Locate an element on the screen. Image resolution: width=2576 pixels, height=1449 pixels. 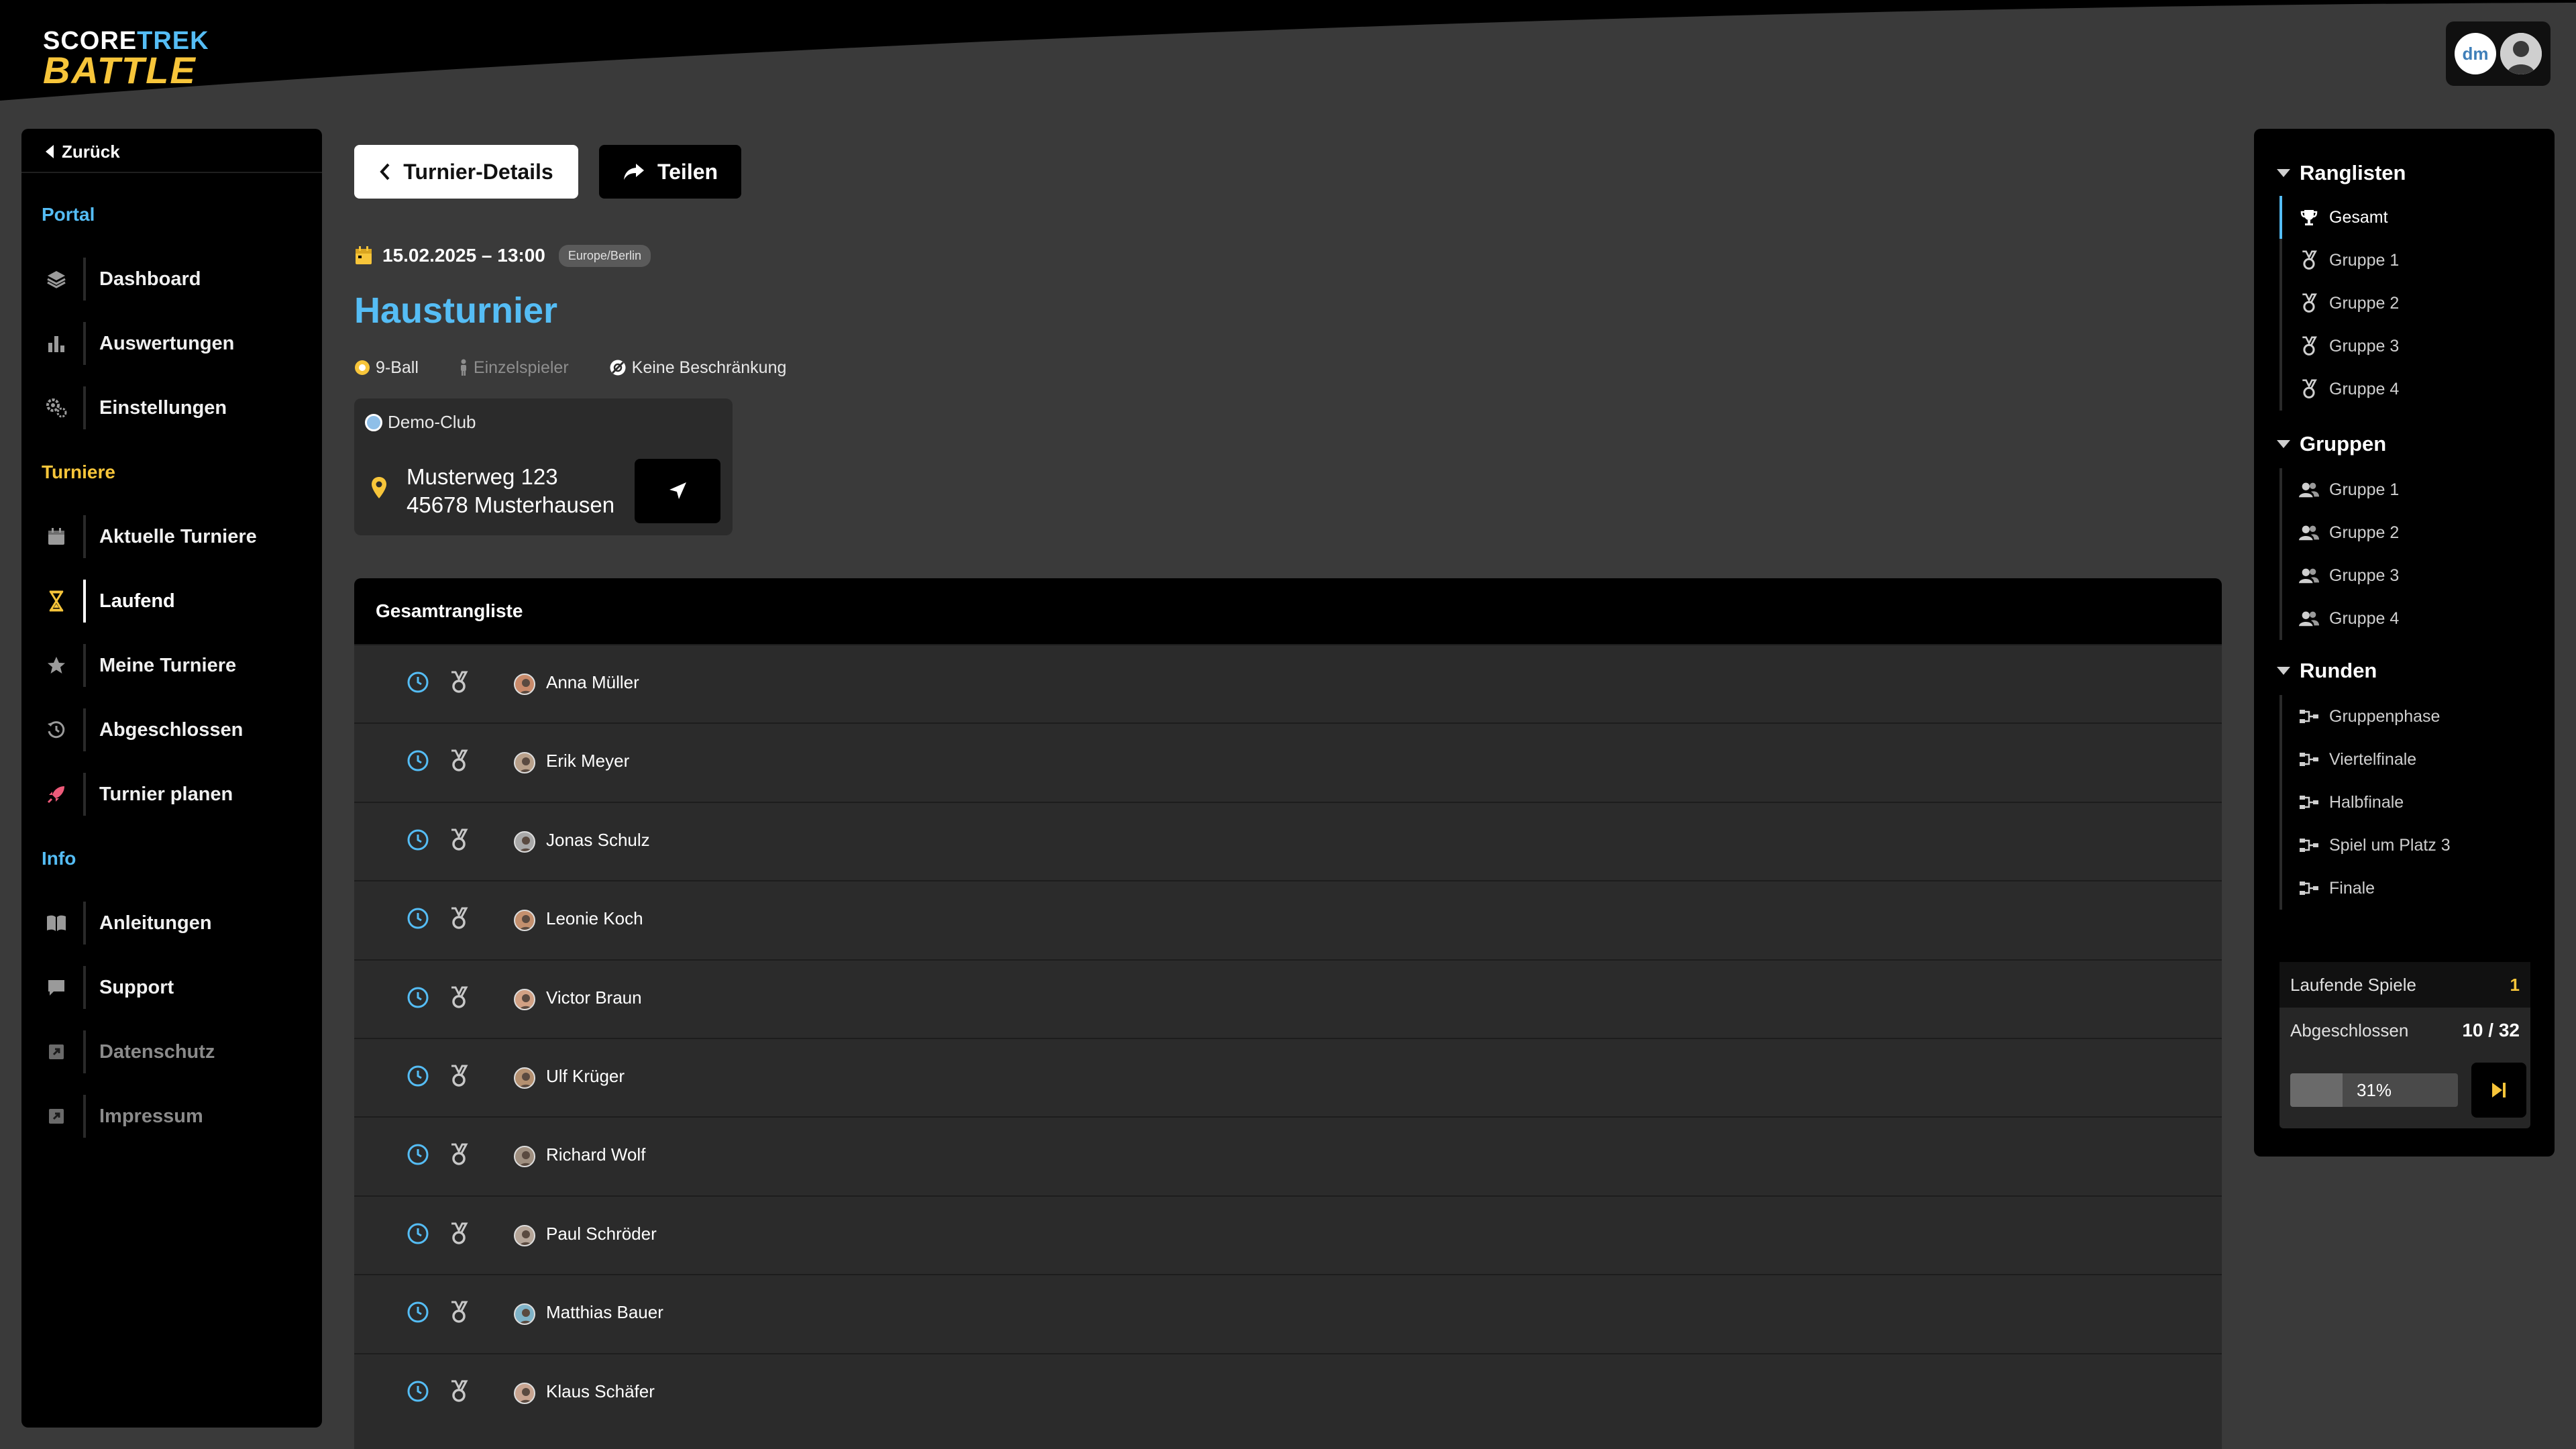
completed-value: 10 / 32 is located at coordinates (2491, 1030).